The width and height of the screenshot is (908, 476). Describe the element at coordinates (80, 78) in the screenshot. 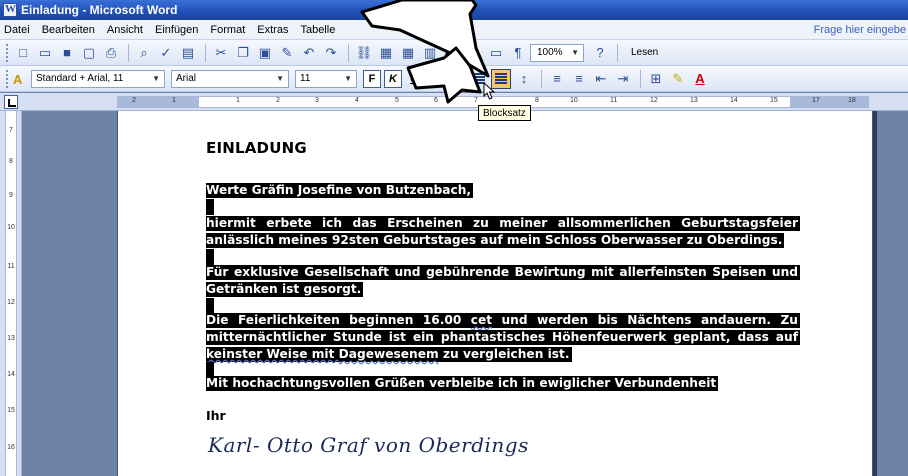

I see `style-value: Standard + Arial, 11` at that location.